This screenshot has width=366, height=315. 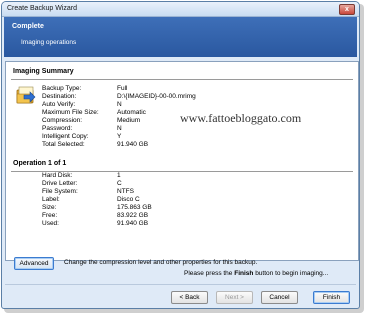 What do you see at coordinates (347, 9) in the screenshot?
I see `close-button: x` at bounding box center [347, 9].